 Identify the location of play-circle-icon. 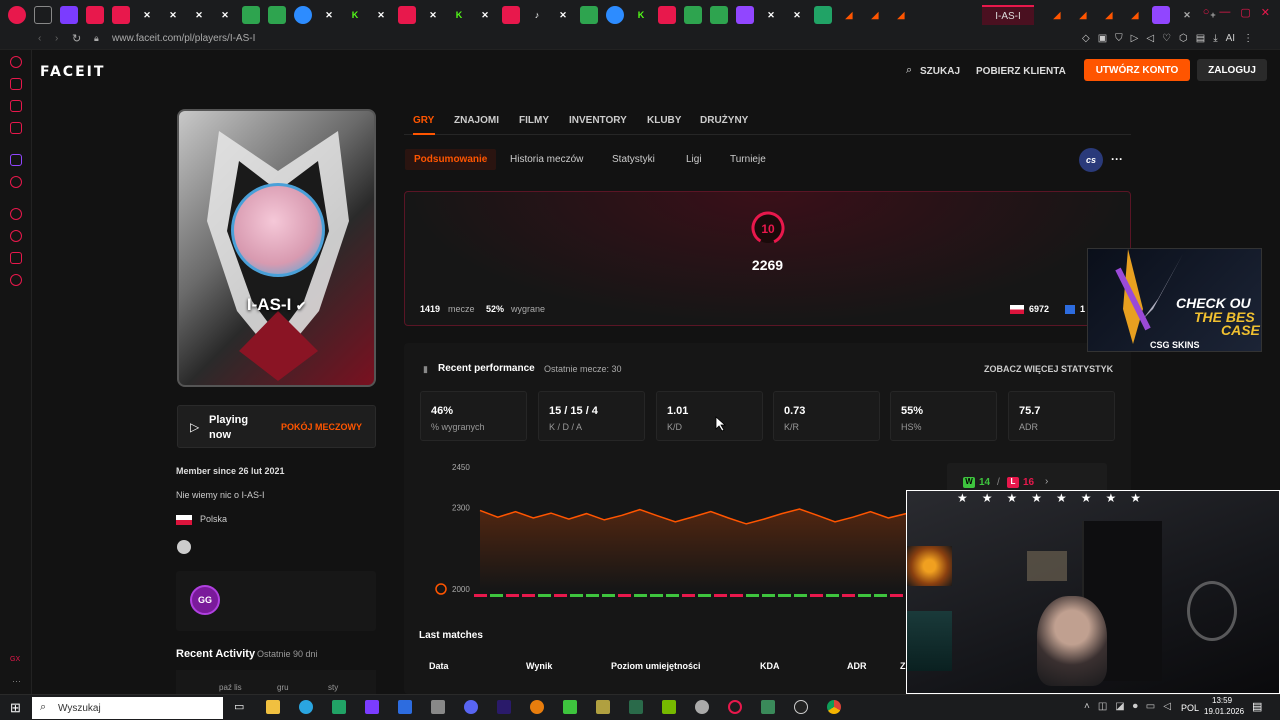
(16, 214).